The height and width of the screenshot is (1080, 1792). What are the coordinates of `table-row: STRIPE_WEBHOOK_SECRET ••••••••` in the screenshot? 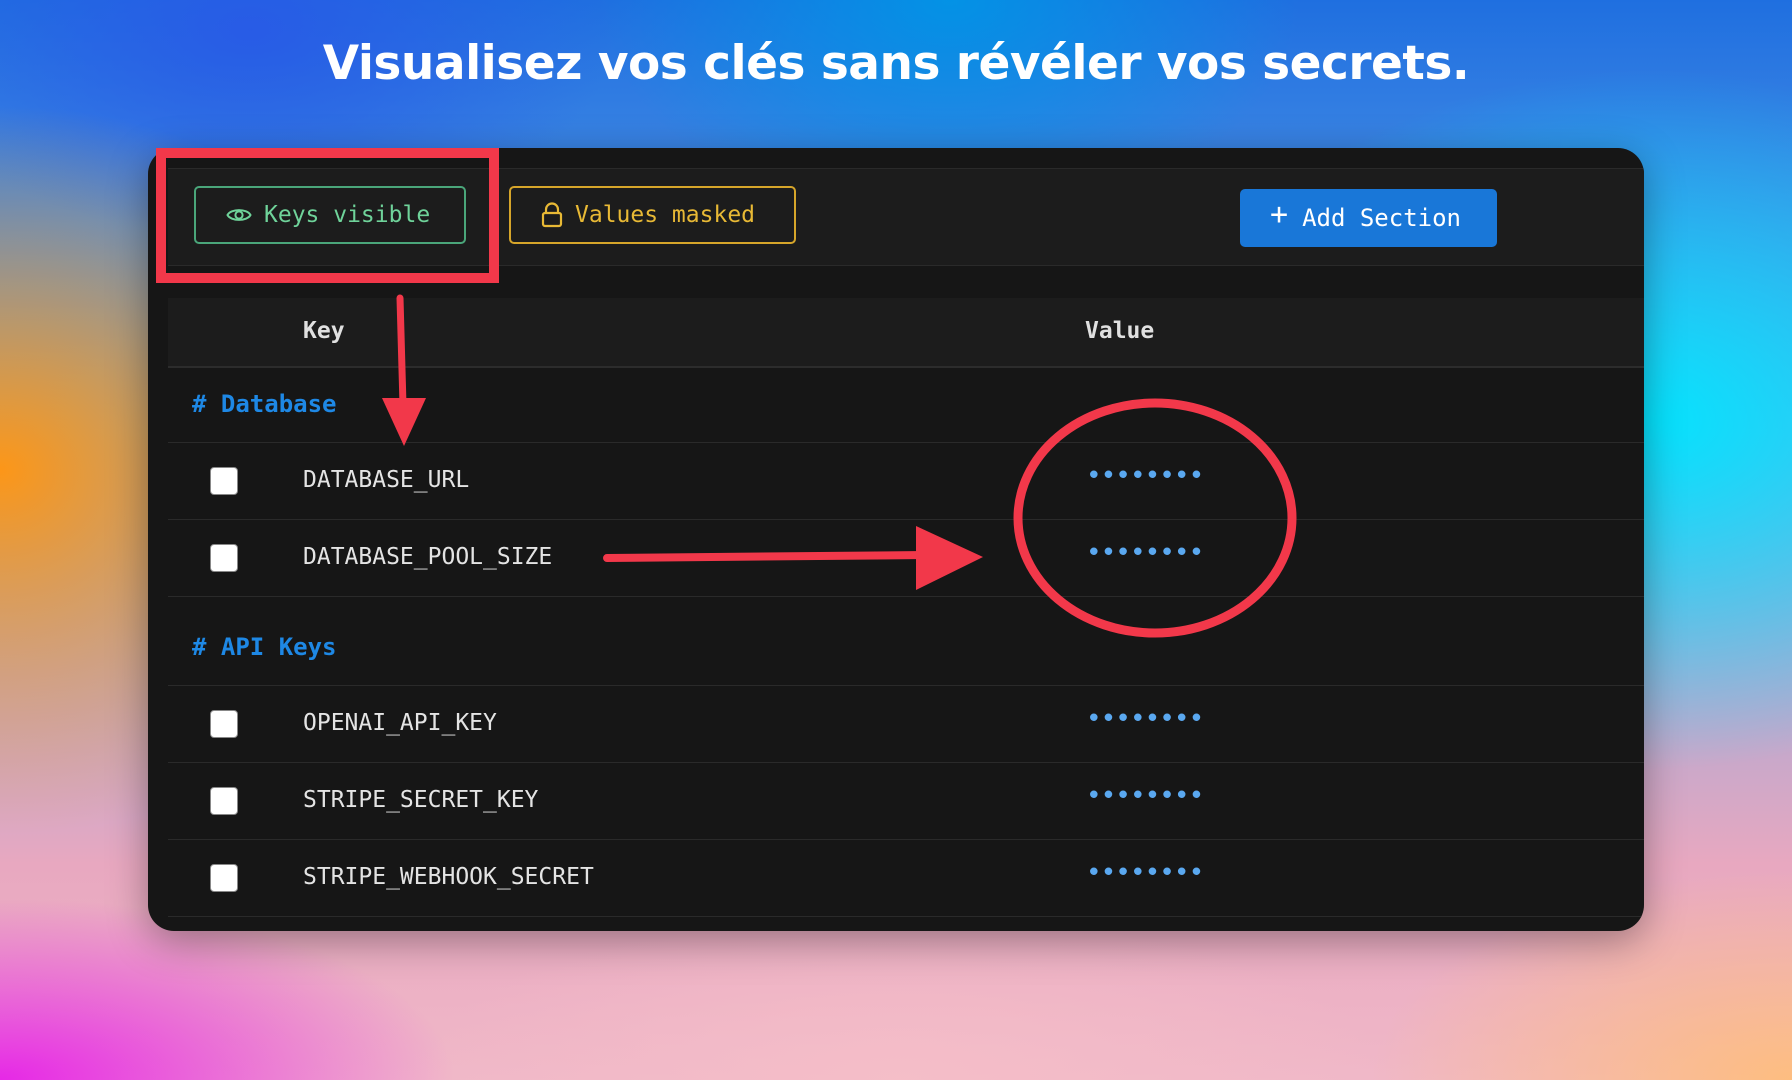 It's located at (906, 878).